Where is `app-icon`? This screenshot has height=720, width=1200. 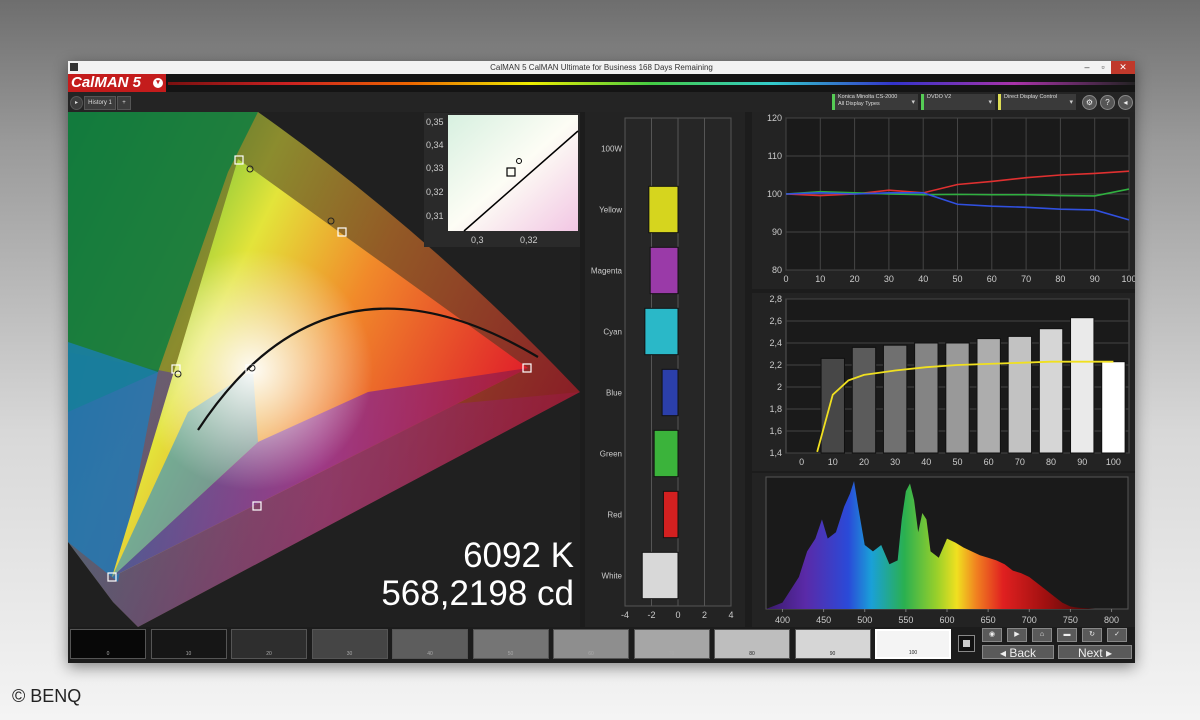
app-icon is located at coordinates (74, 67).